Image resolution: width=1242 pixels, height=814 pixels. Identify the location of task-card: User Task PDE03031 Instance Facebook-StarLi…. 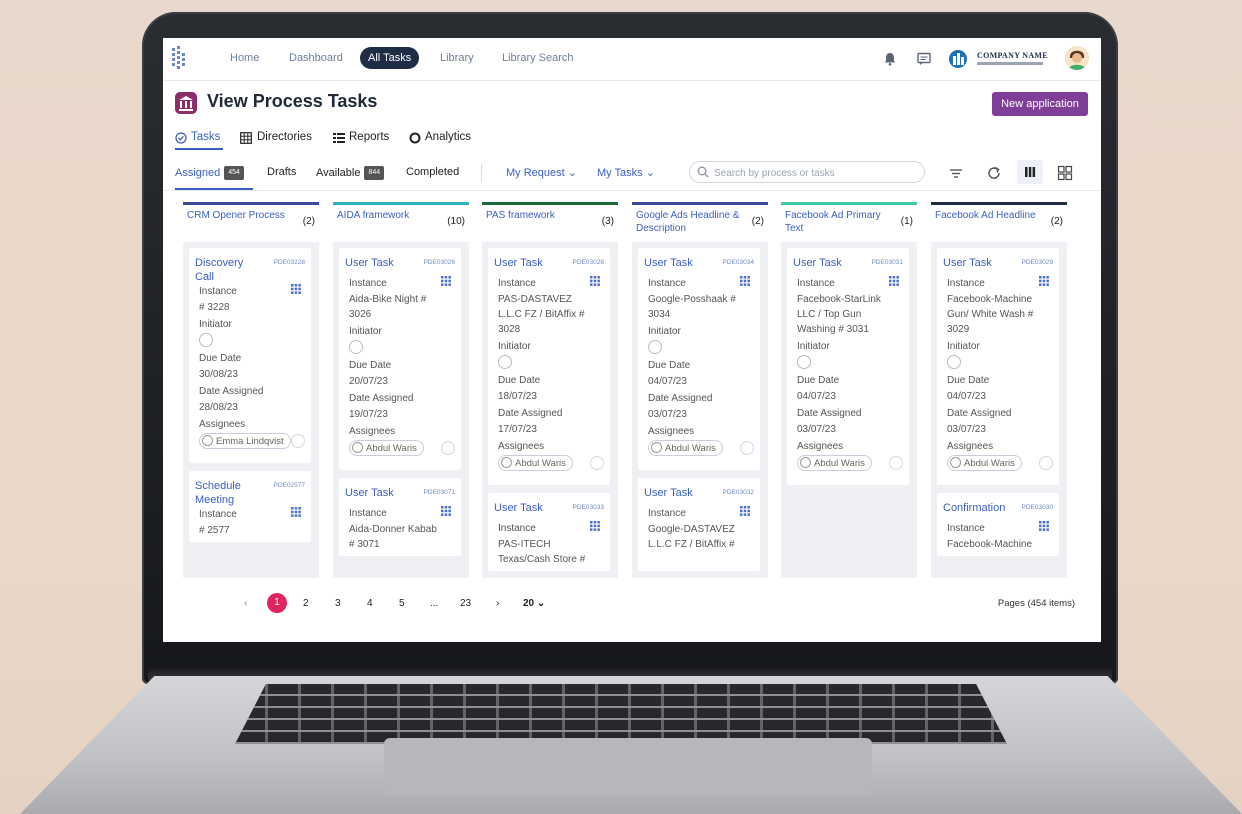
(848, 366).